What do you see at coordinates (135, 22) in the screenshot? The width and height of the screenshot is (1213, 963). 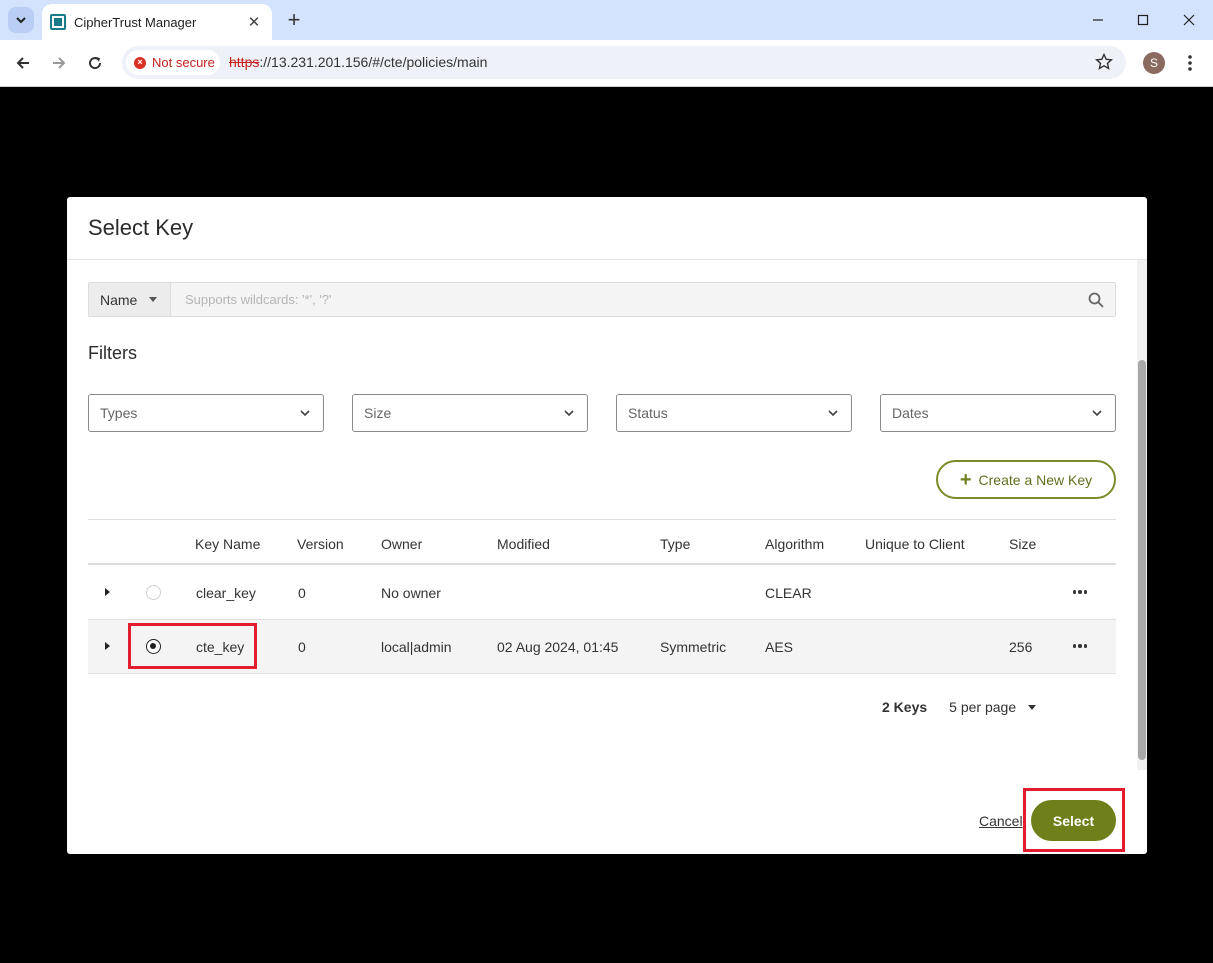 I see `tab-title: CipherTrust Manager` at bounding box center [135, 22].